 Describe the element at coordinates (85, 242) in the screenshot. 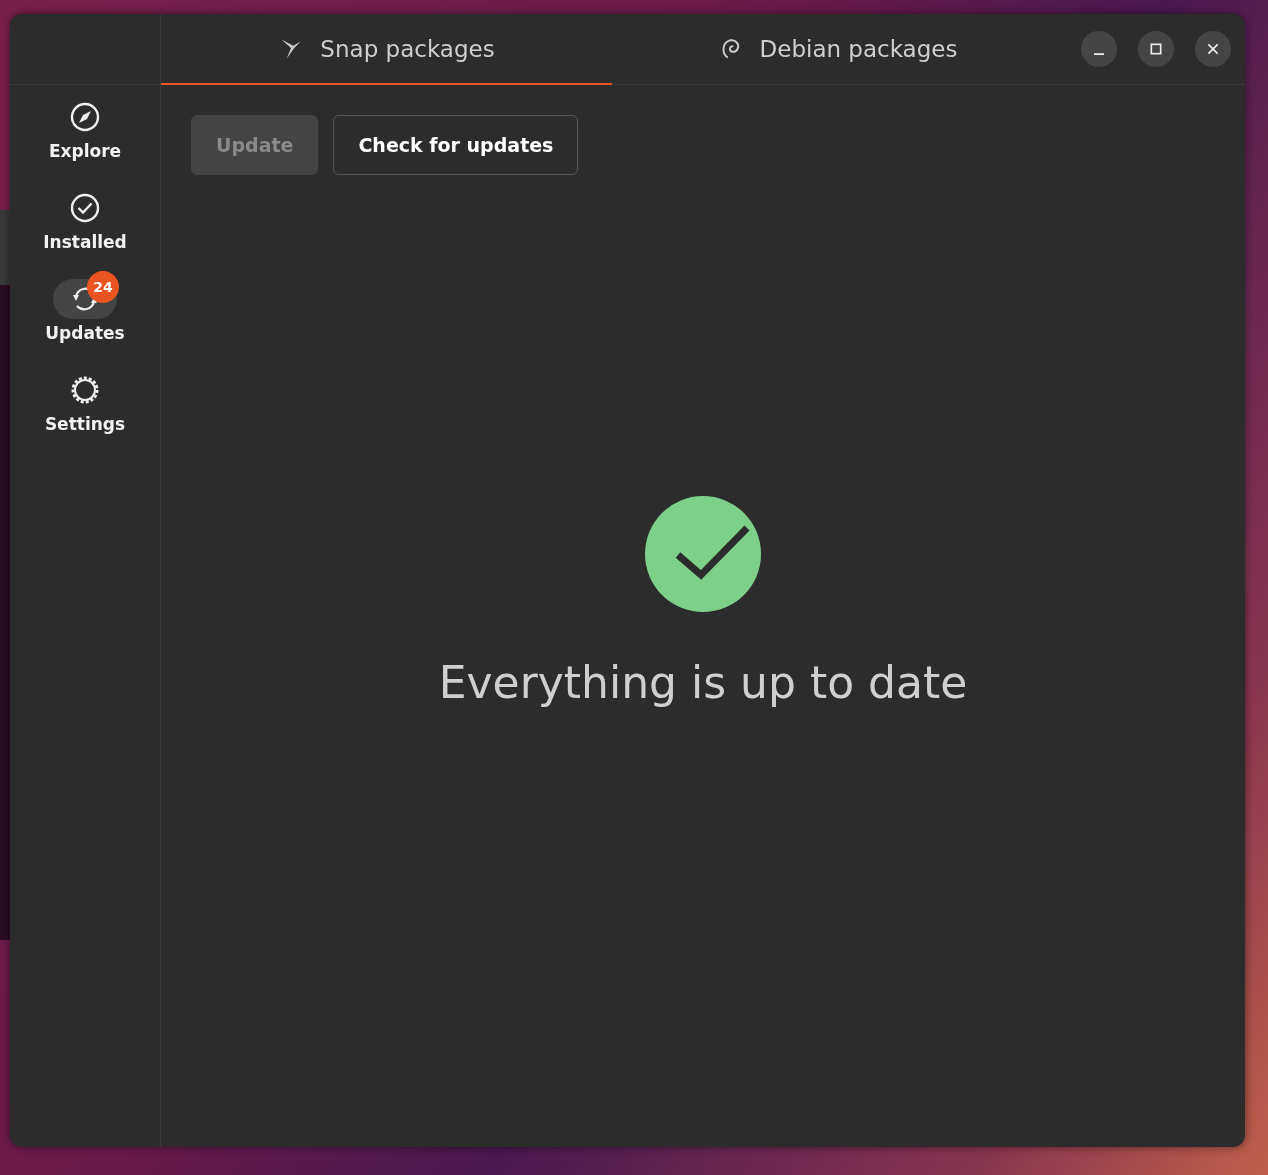

I see `nav-label: Installed` at that location.